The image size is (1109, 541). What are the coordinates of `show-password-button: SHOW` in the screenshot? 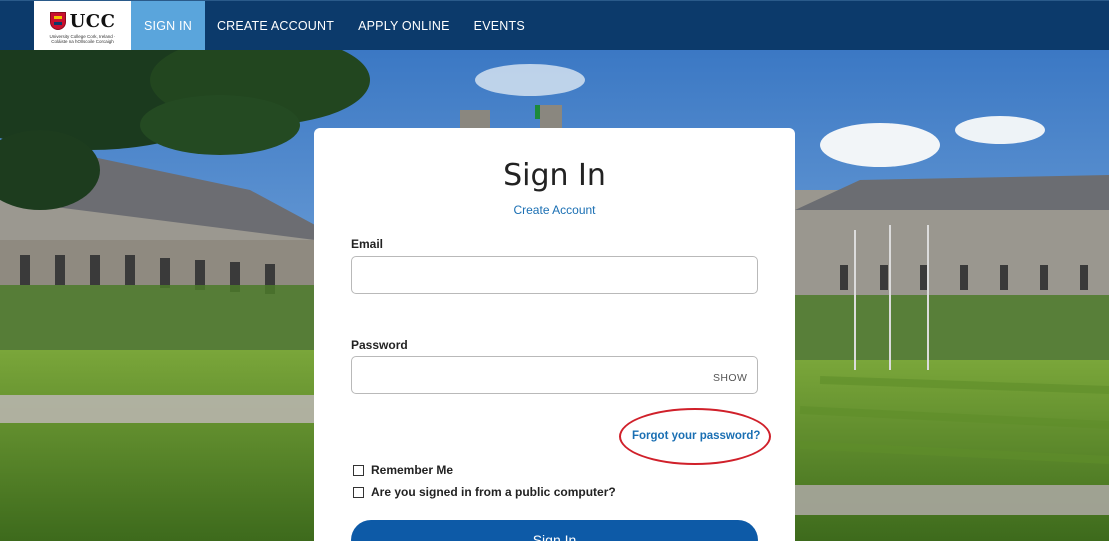 It's located at (730, 378).